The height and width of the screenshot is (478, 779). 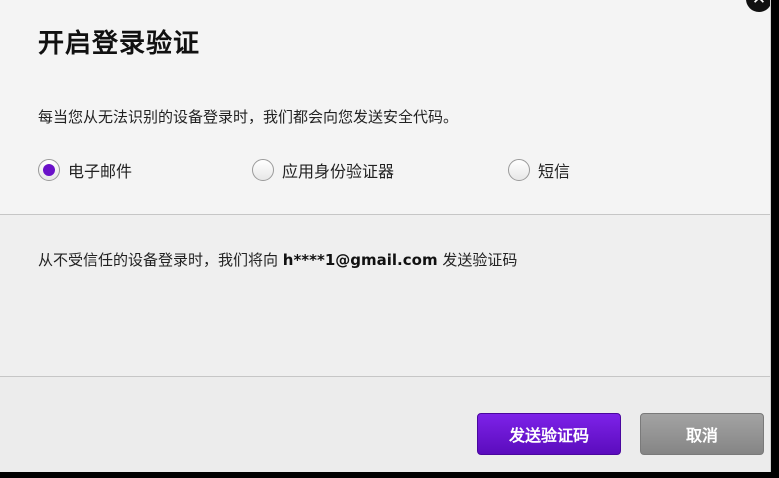 I want to click on option-authenticator-app-label: 应用身份验证器, so click(x=338, y=171).